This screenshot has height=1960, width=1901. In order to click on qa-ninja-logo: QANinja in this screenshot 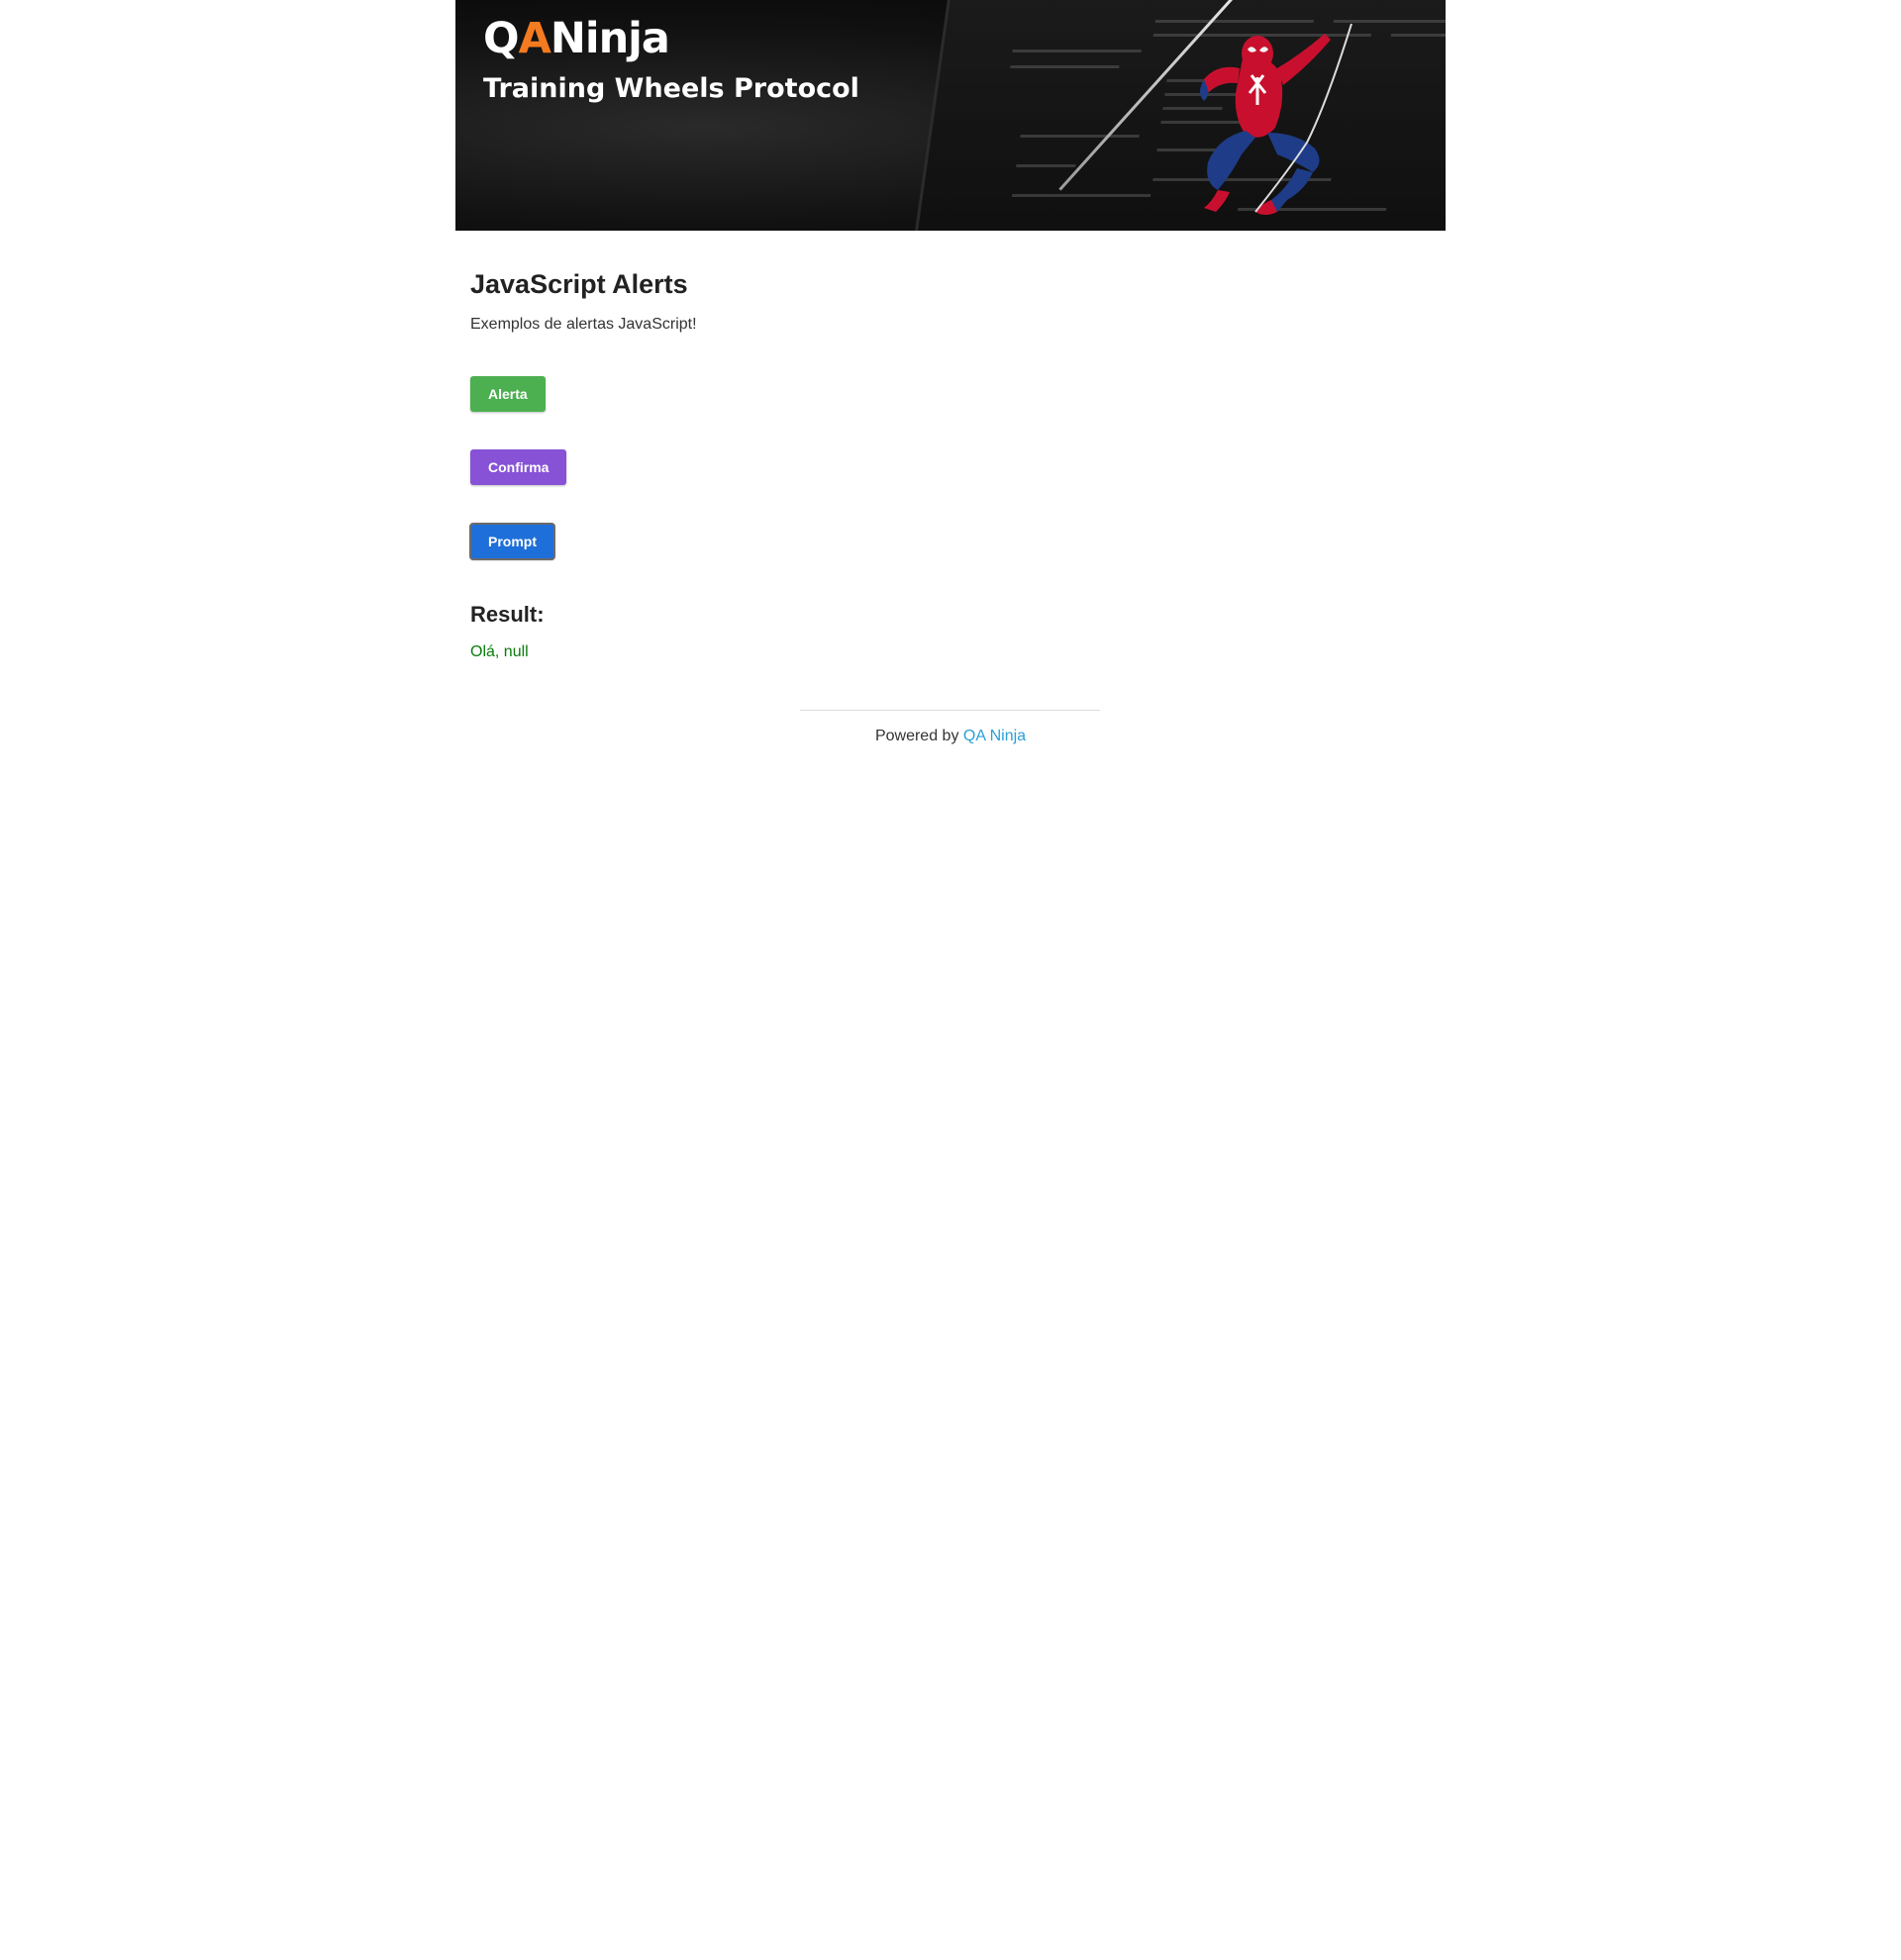, I will do `click(576, 38)`.